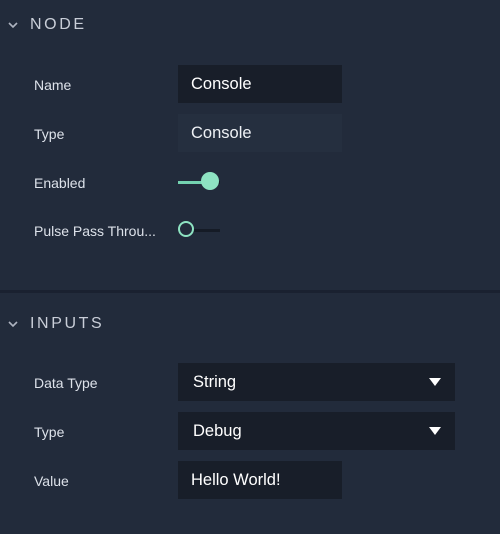 This screenshot has height=534, width=500. Describe the element at coordinates (66, 383) in the screenshot. I see `data-type-label: Data Type` at that location.